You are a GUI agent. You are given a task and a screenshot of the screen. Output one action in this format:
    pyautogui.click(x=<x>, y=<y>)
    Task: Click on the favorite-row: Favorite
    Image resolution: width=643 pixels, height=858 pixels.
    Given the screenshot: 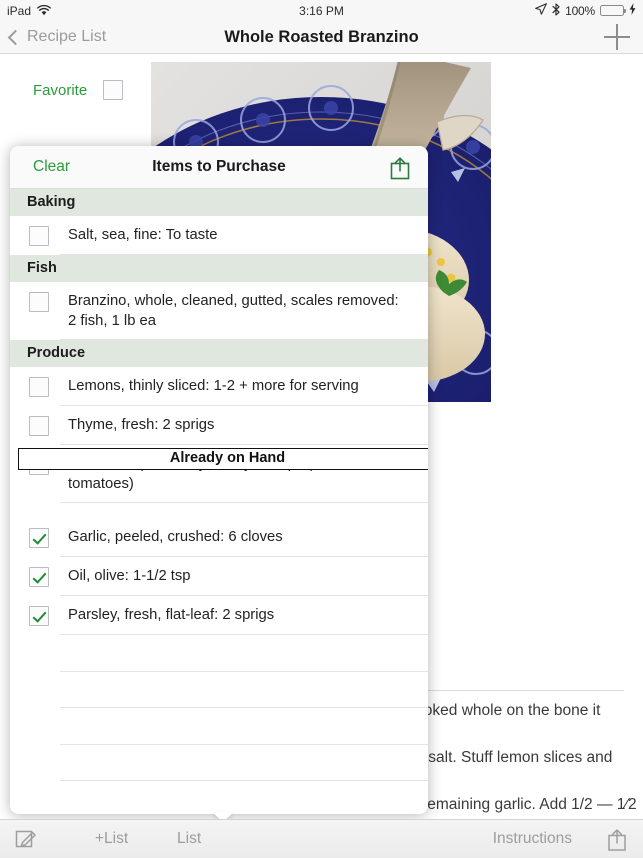 What is the action you would take?
    pyautogui.click(x=75, y=90)
    